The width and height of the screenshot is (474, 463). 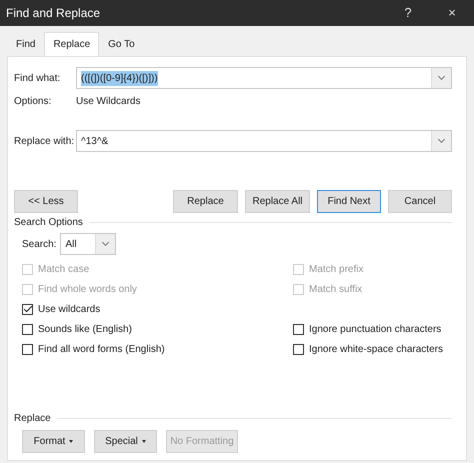 I want to click on group-heading: Search Options, so click(x=48, y=223).